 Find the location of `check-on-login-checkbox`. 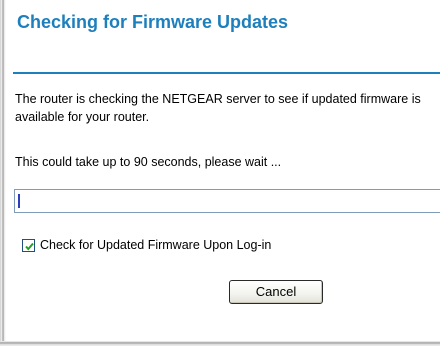

check-on-login-checkbox is located at coordinates (28, 245).